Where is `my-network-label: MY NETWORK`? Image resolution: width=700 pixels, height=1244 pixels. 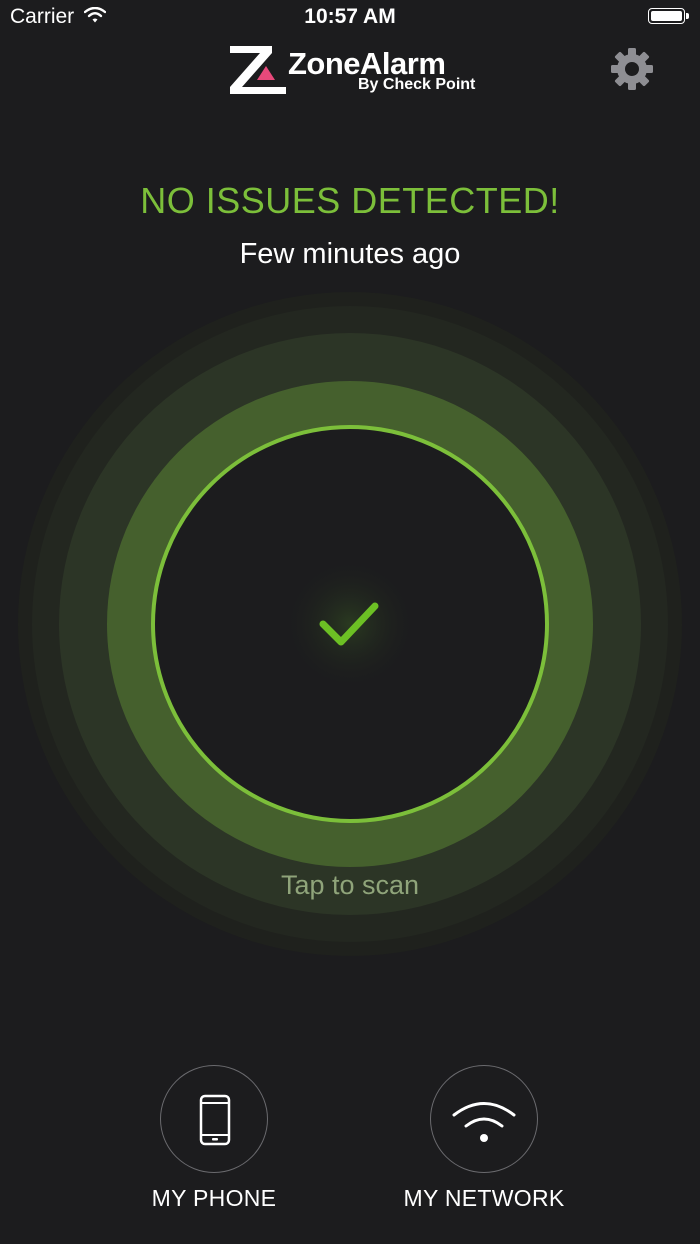
my-network-label: MY NETWORK is located at coordinates (484, 1198).